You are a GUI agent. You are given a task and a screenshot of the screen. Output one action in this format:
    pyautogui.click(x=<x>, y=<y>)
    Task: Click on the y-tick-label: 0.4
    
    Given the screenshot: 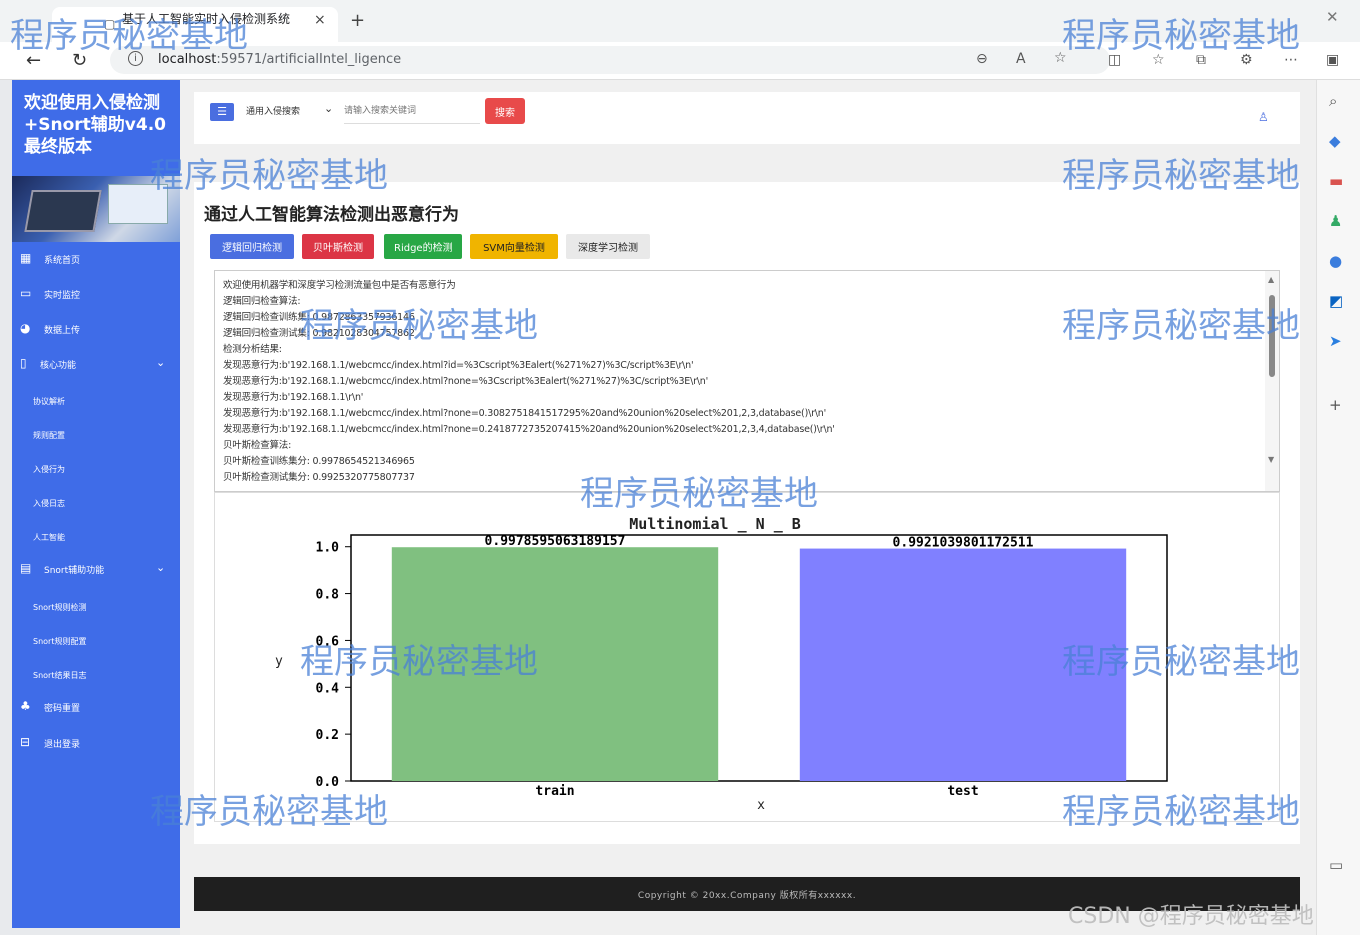 What is the action you would take?
    pyautogui.click(x=328, y=688)
    